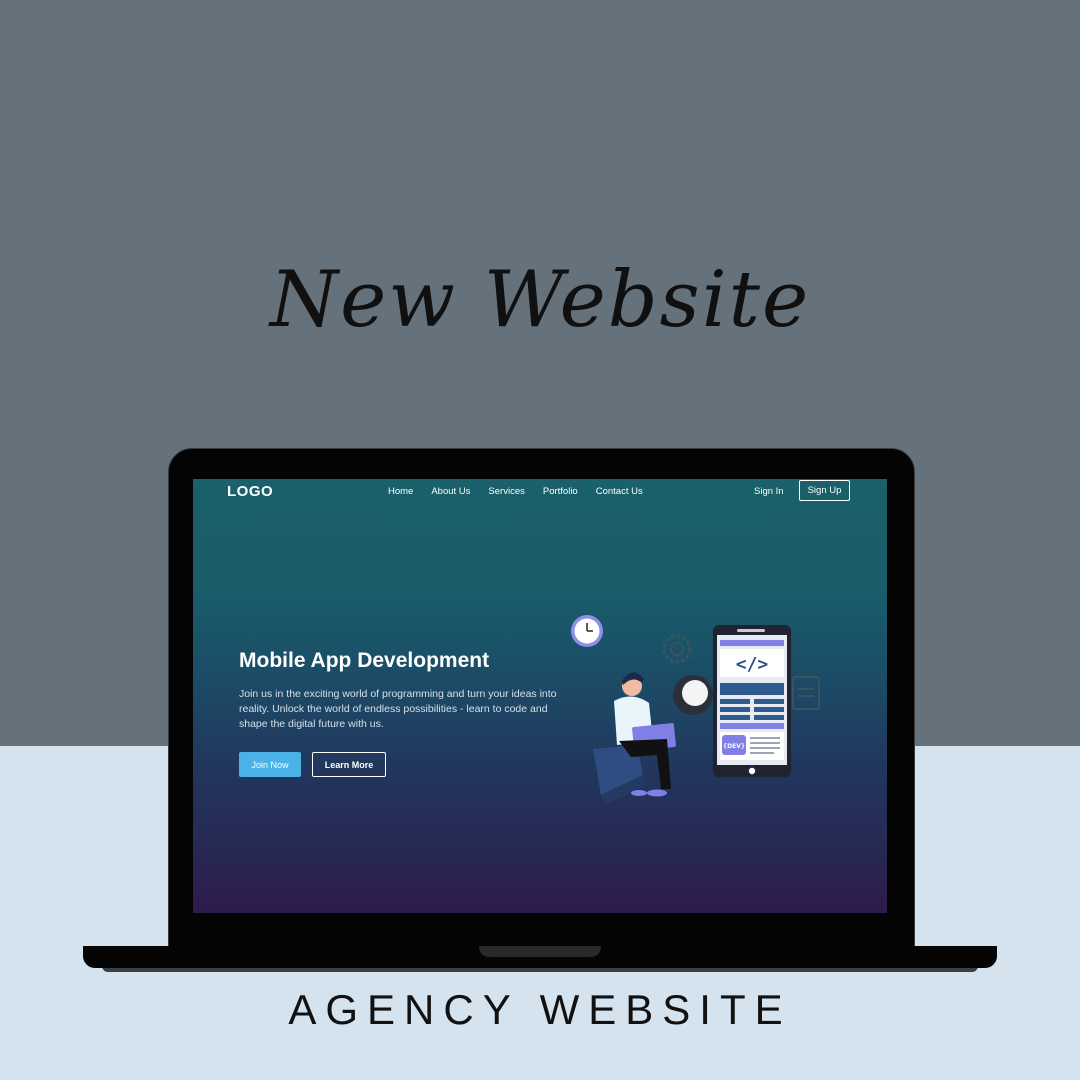  What do you see at coordinates (540, 951) in the screenshot?
I see `laptop-notch` at bounding box center [540, 951].